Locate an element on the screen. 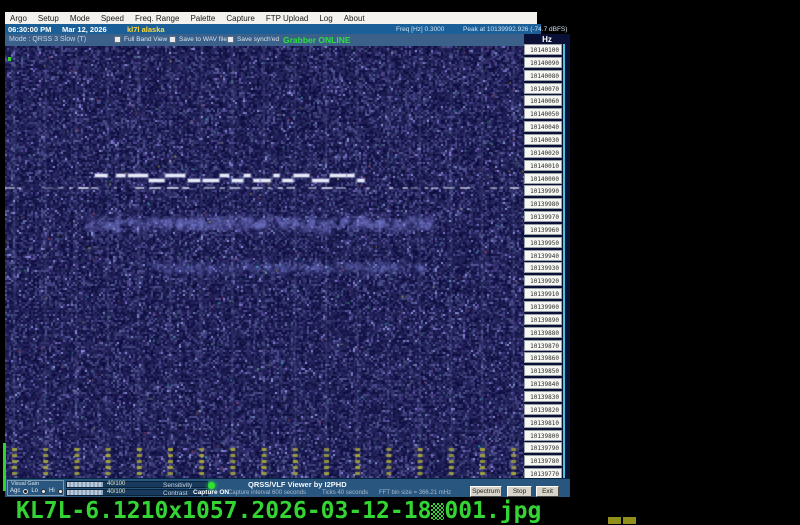  freq-label-10139910: 10139910 is located at coordinates (543, 294).